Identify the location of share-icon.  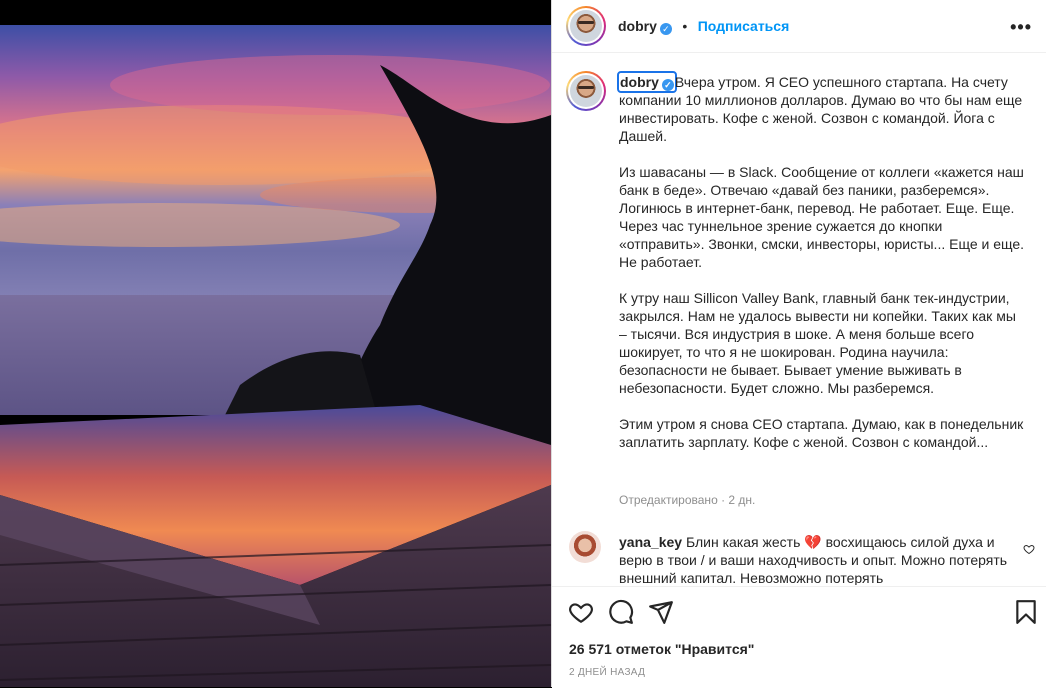
(661, 612).